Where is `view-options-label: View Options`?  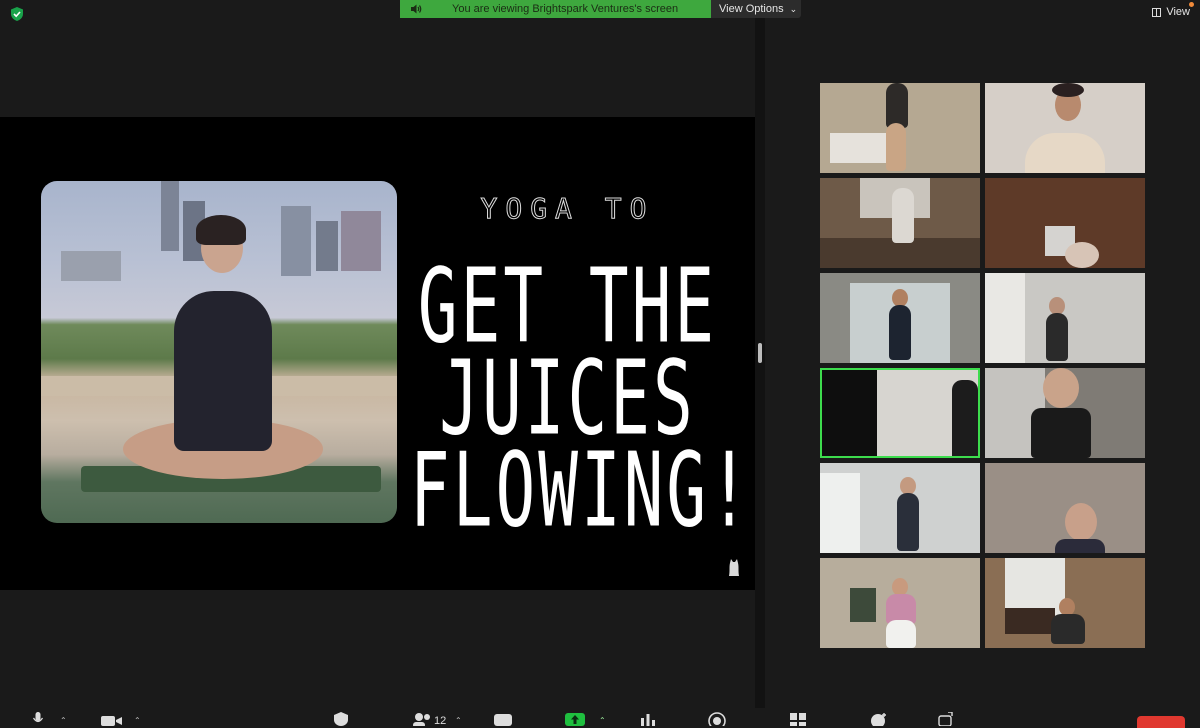
view-options-label: View Options is located at coordinates (751, 9).